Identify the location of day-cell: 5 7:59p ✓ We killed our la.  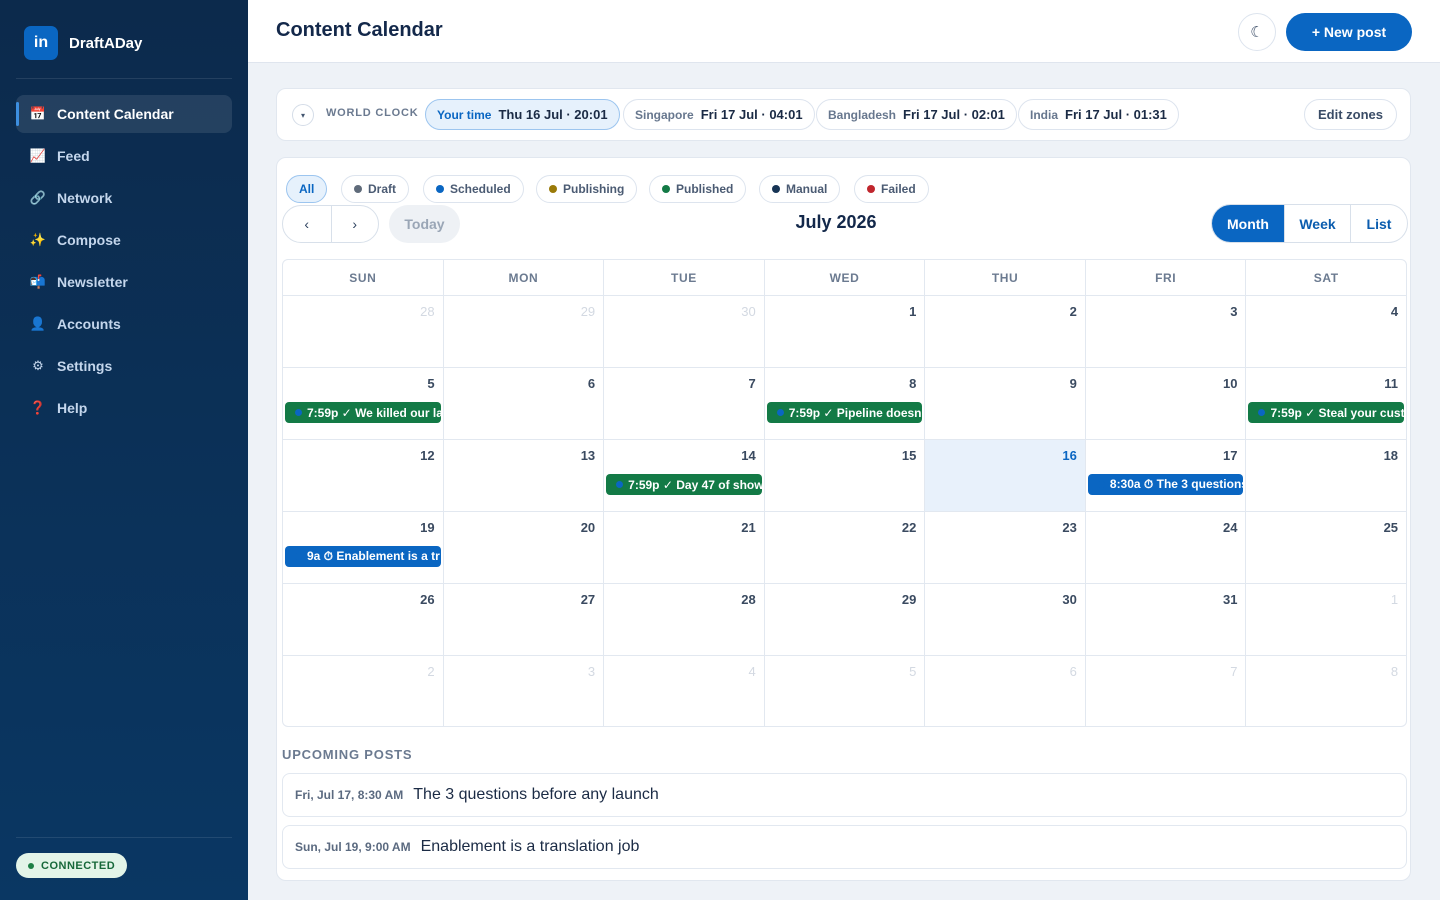
(363, 403).